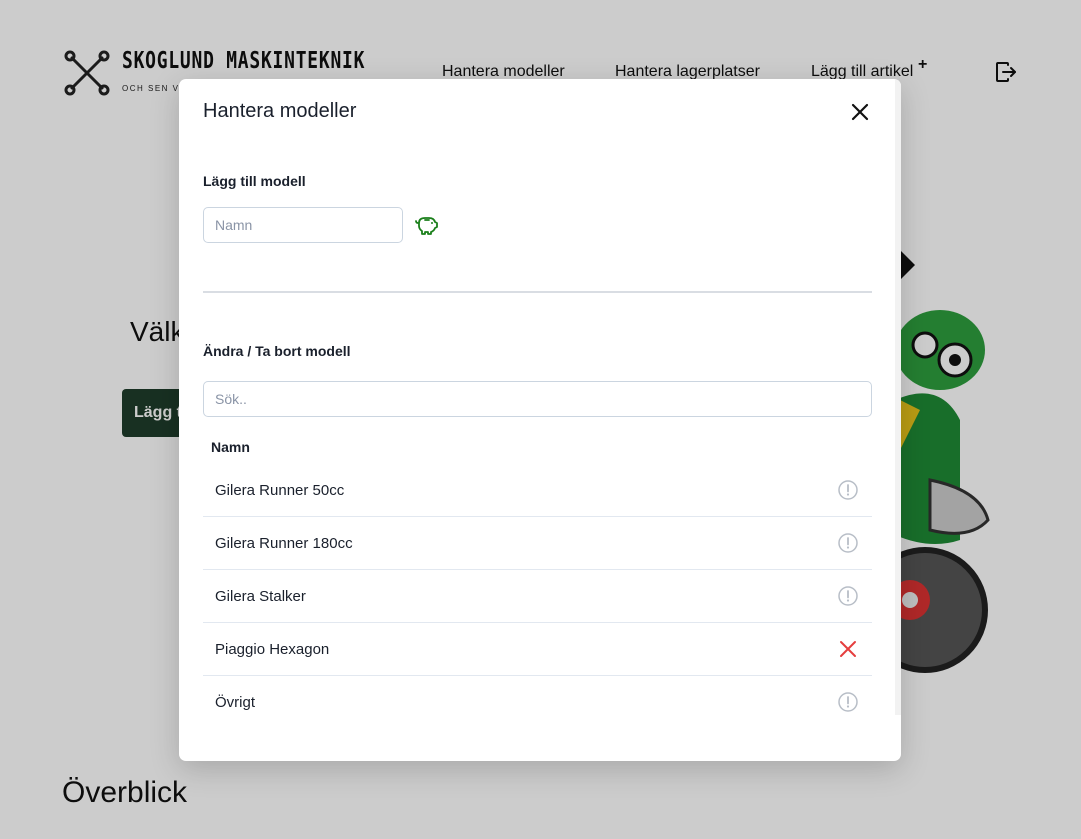  Describe the element at coordinates (284, 543) in the screenshot. I see `model-name: Gilera Runner 180cc` at that location.